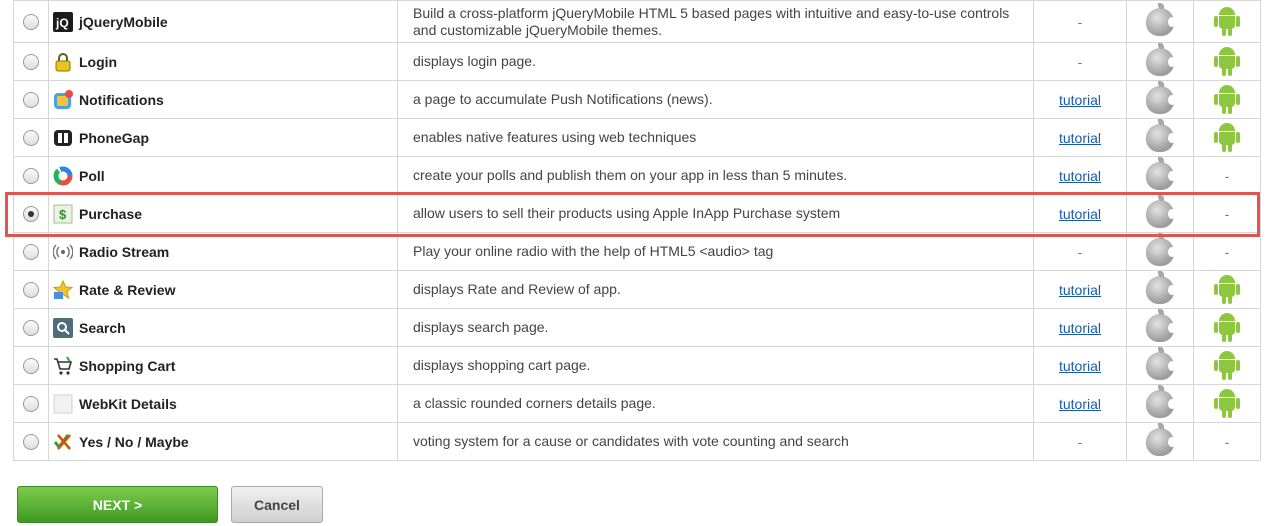  Describe the element at coordinates (715, 61) in the screenshot. I see `feature-description: displays login page.` at that location.